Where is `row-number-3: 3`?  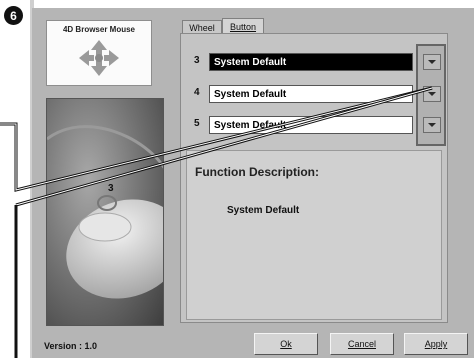
row-number-3: 3 is located at coordinates (197, 60).